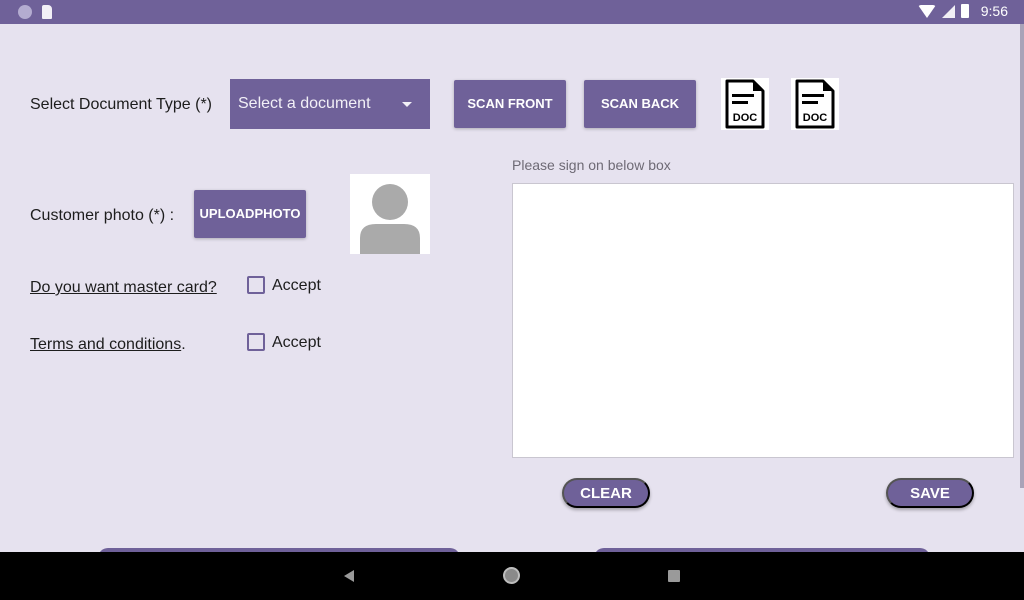 Image resolution: width=1024 pixels, height=600 pixels. Describe the element at coordinates (948, 11) in the screenshot. I see `cell-signal-icon` at that location.